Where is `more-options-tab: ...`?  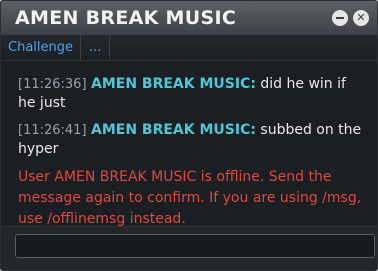 more-options-tab: ... is located at coordinates (96, 47).